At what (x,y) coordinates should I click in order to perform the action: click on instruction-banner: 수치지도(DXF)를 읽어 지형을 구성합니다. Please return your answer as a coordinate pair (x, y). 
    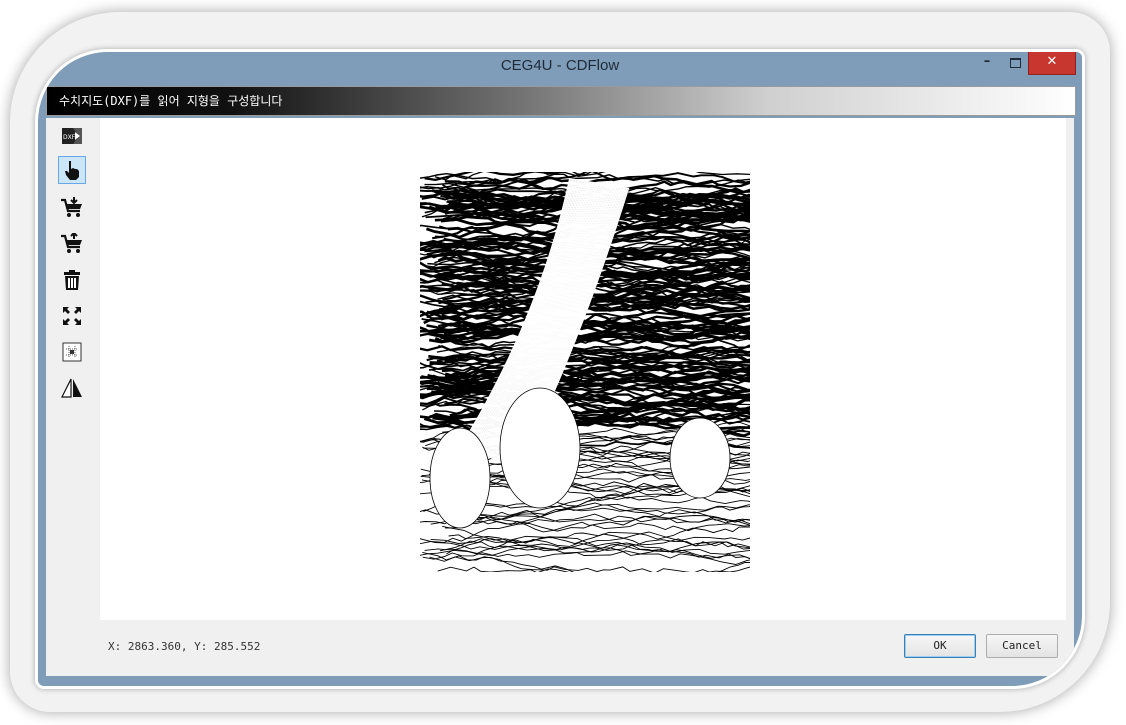
    Looking at the image, I should click on (561, 101).